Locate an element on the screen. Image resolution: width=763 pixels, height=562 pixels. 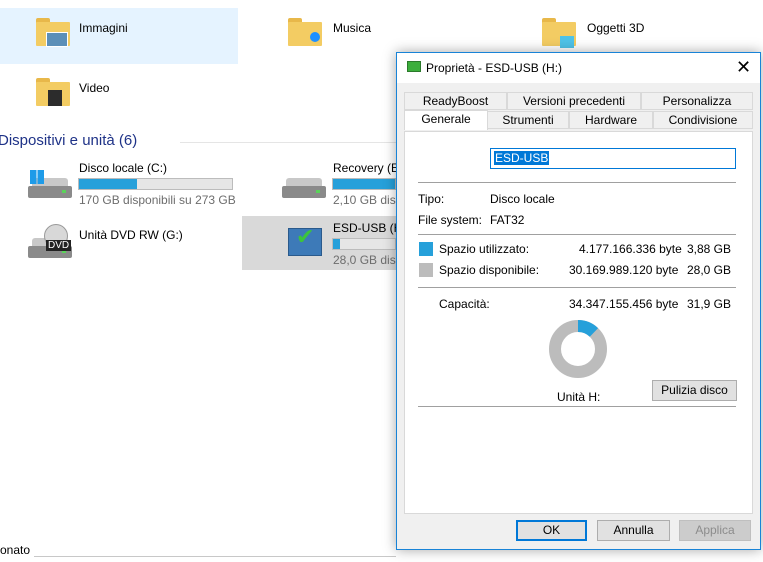
3d-objects-folder-icon is located at coordinates (559, 33).